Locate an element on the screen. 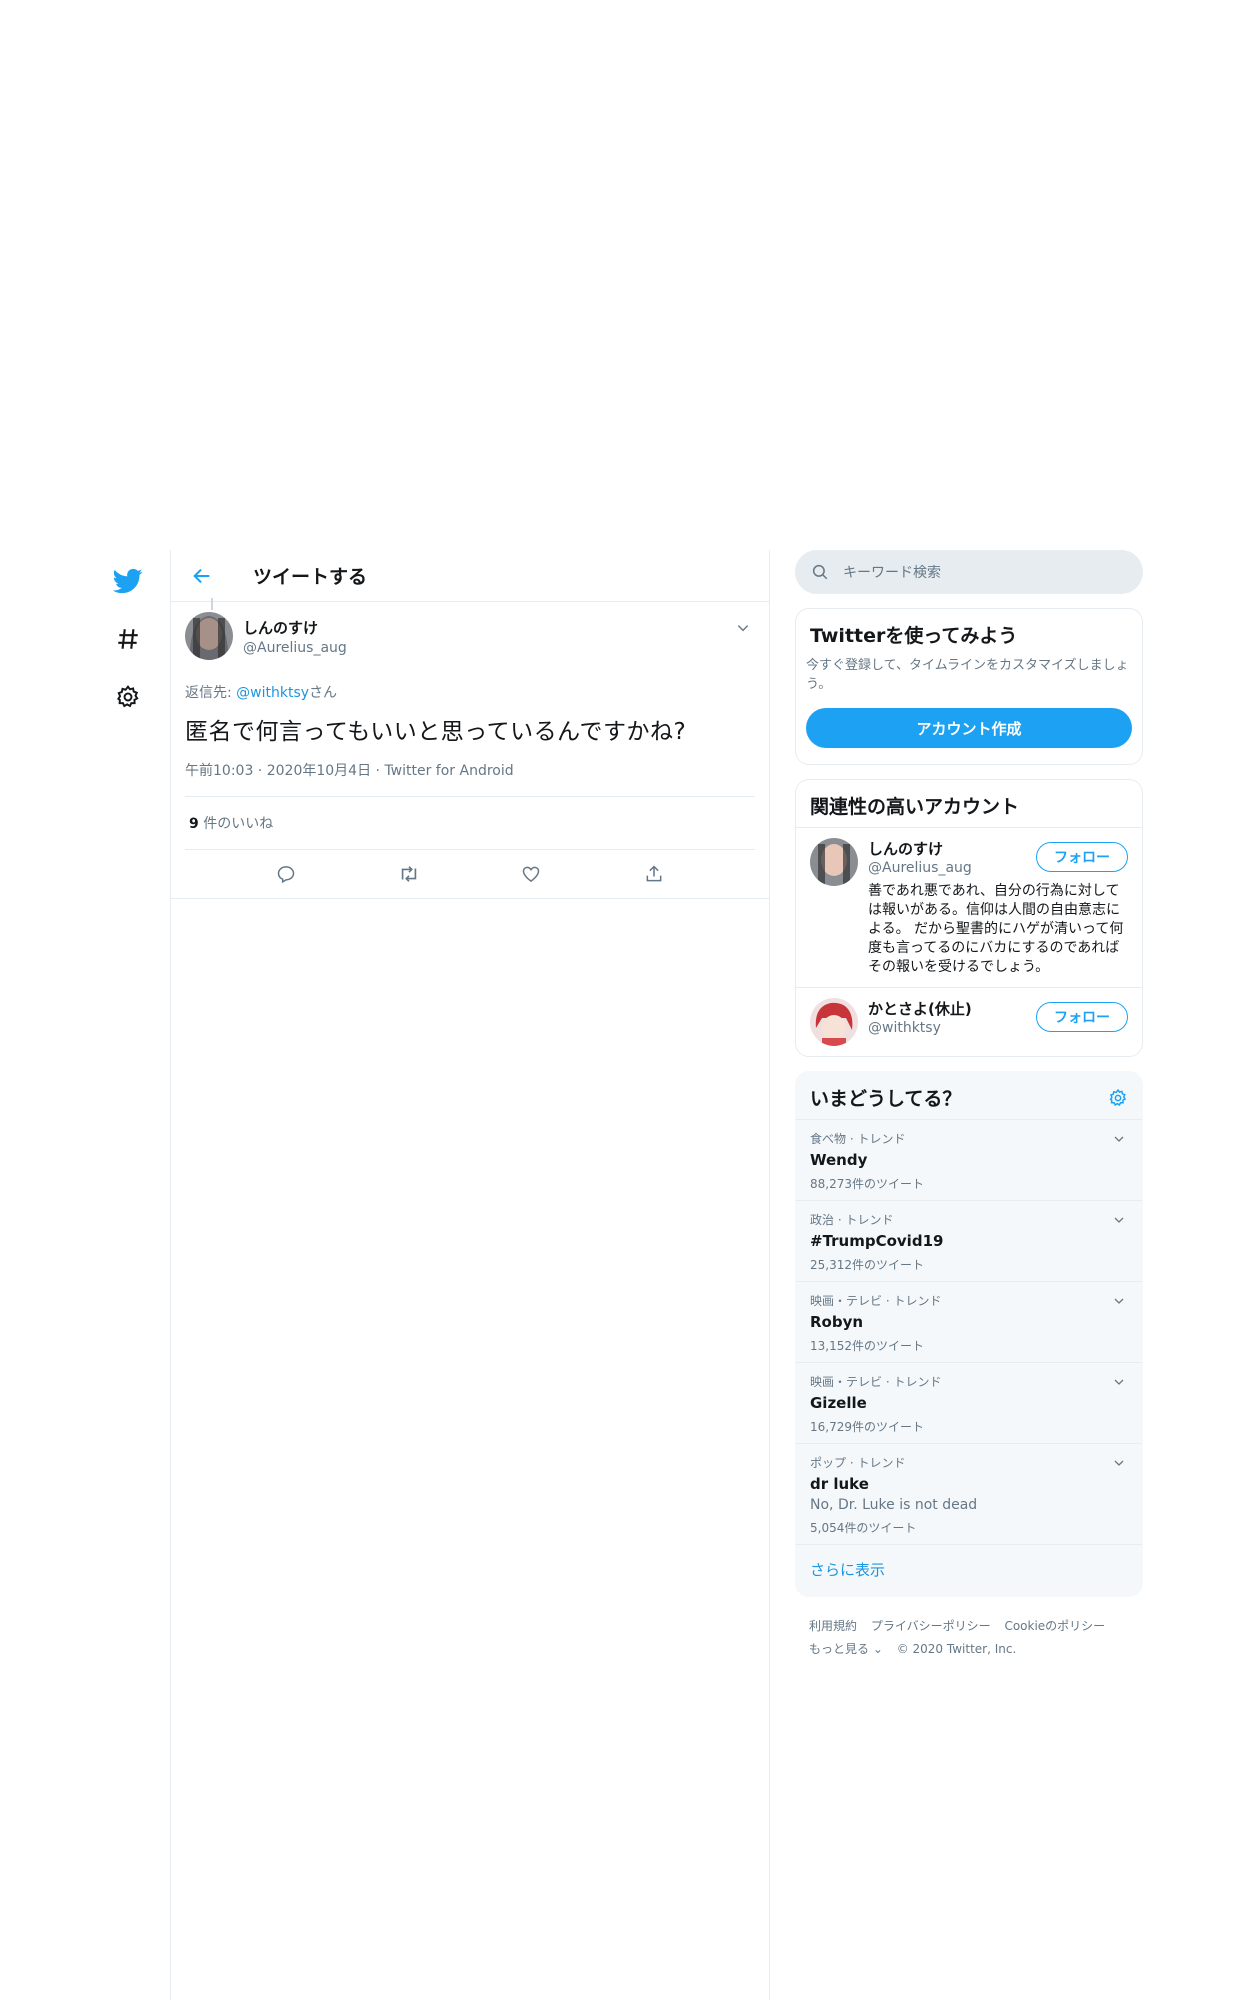  reply-button is located at coordinates (286, 874).